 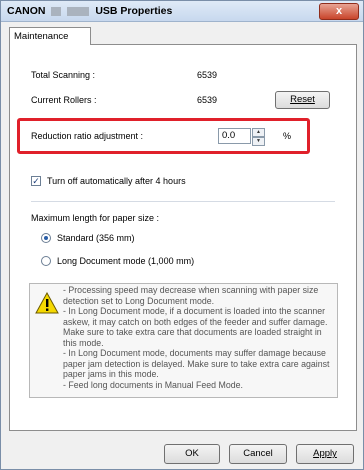 What do you see at coordinates (26, 11) in the screenshot?
I see `title-prefix: CANON` at bounding box center [26, 11].